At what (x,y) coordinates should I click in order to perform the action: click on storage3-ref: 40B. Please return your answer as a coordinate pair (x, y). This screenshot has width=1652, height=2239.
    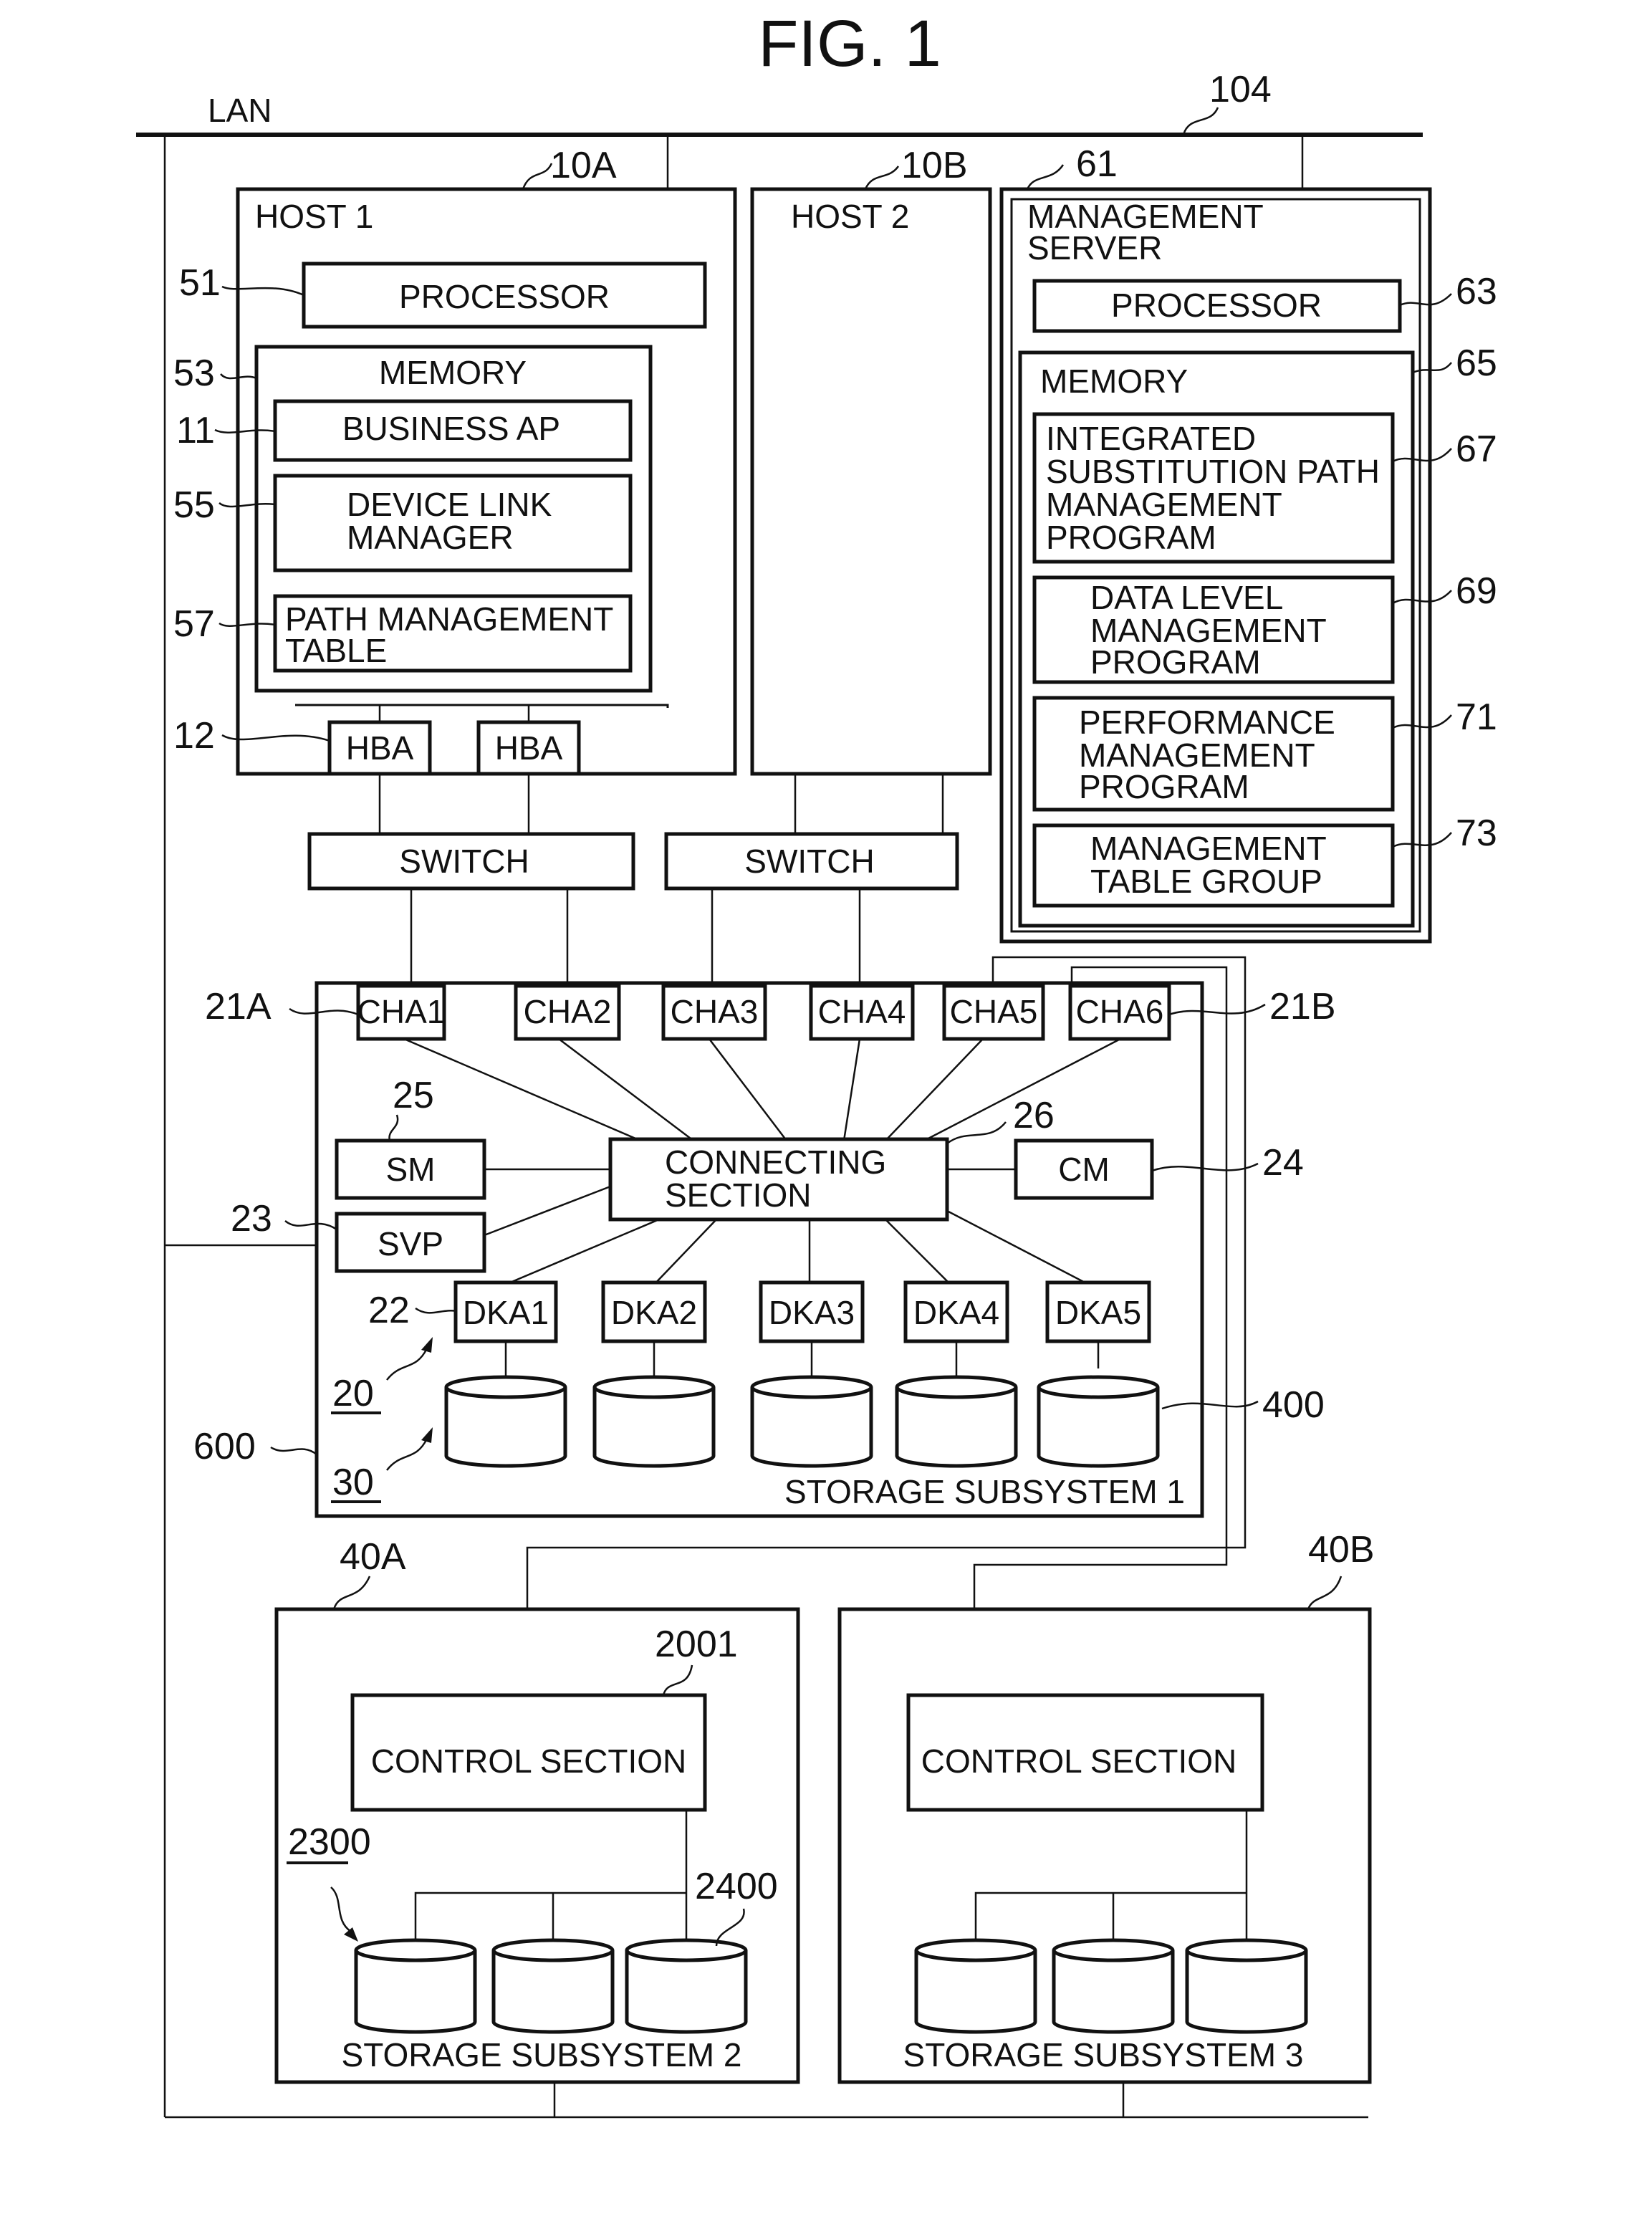
    Looking at the image, I should click on (1341, 1550).